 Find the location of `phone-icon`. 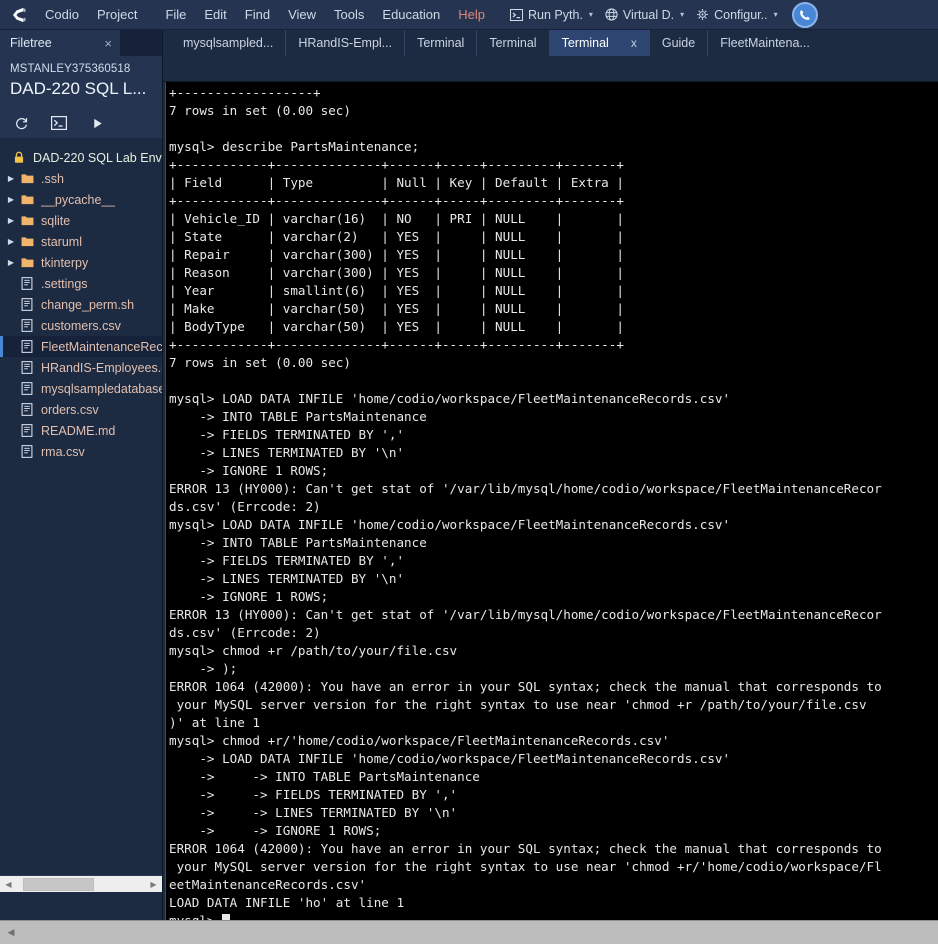

phone-icon is located at coordinates (804, 14).